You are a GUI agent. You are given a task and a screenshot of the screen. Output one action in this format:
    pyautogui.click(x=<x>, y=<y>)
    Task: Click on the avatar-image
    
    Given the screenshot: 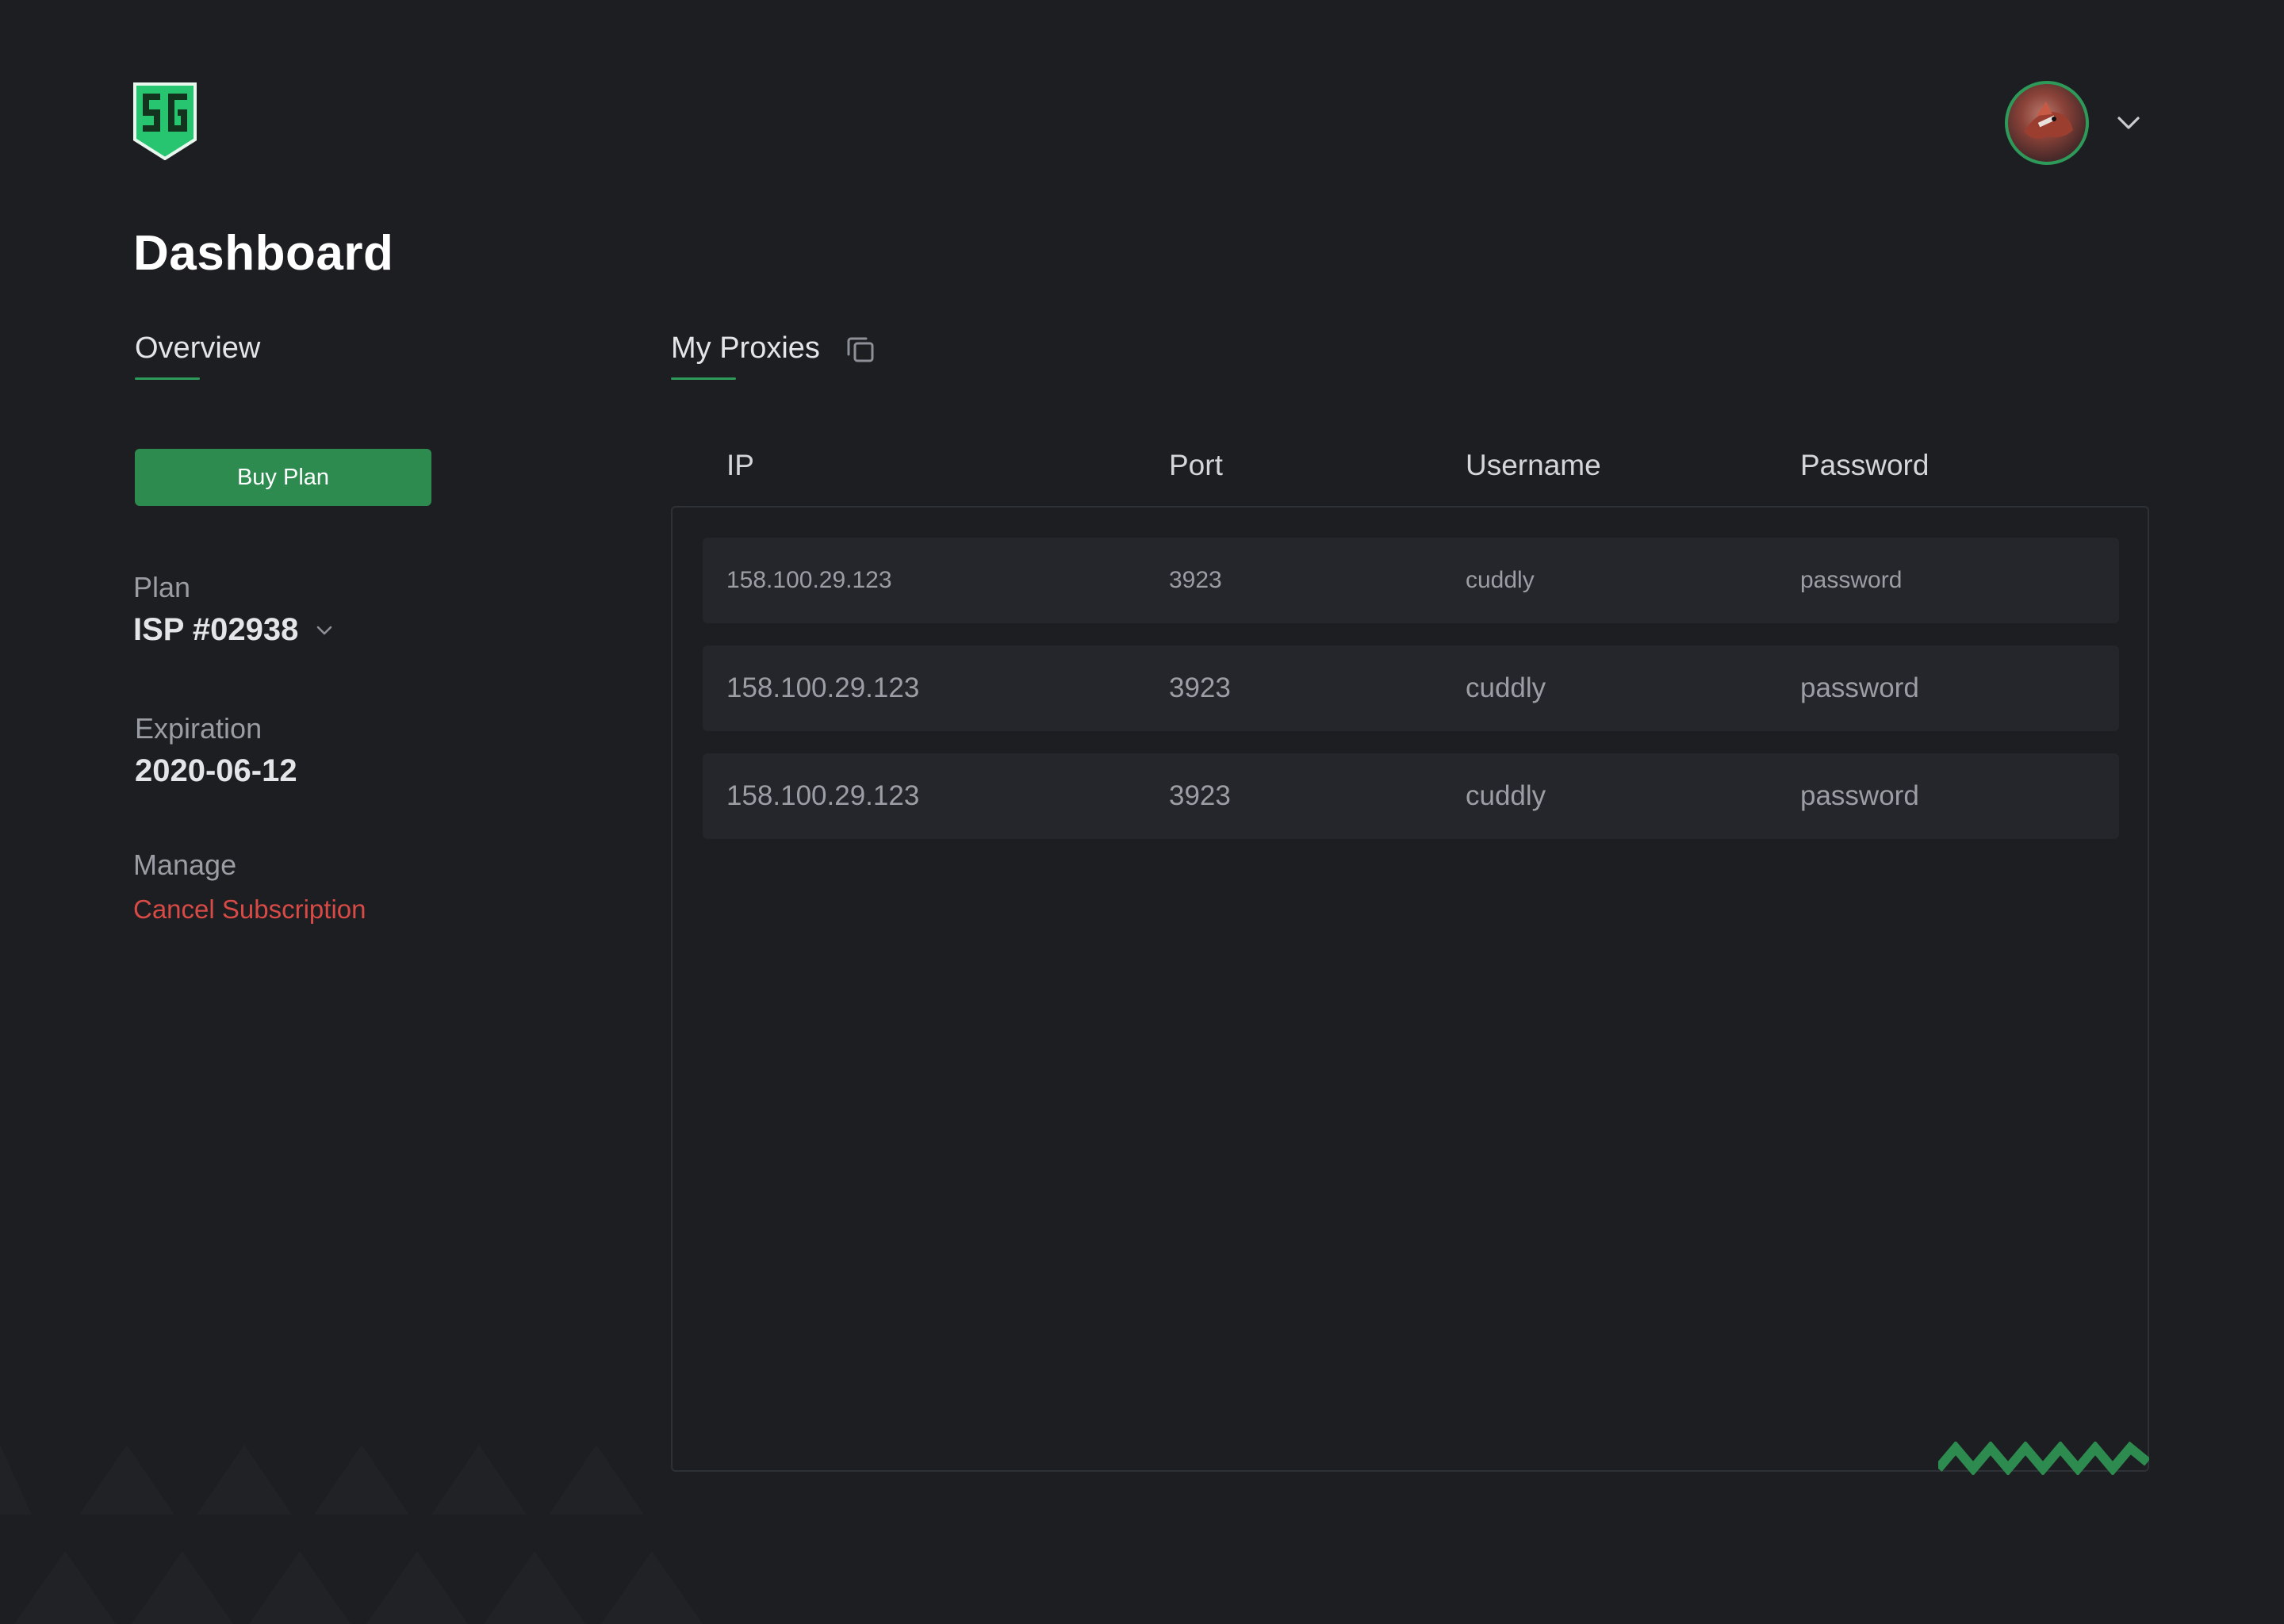 What is the action you would take?
    pyautogui.click(x=2048, y=120)
    